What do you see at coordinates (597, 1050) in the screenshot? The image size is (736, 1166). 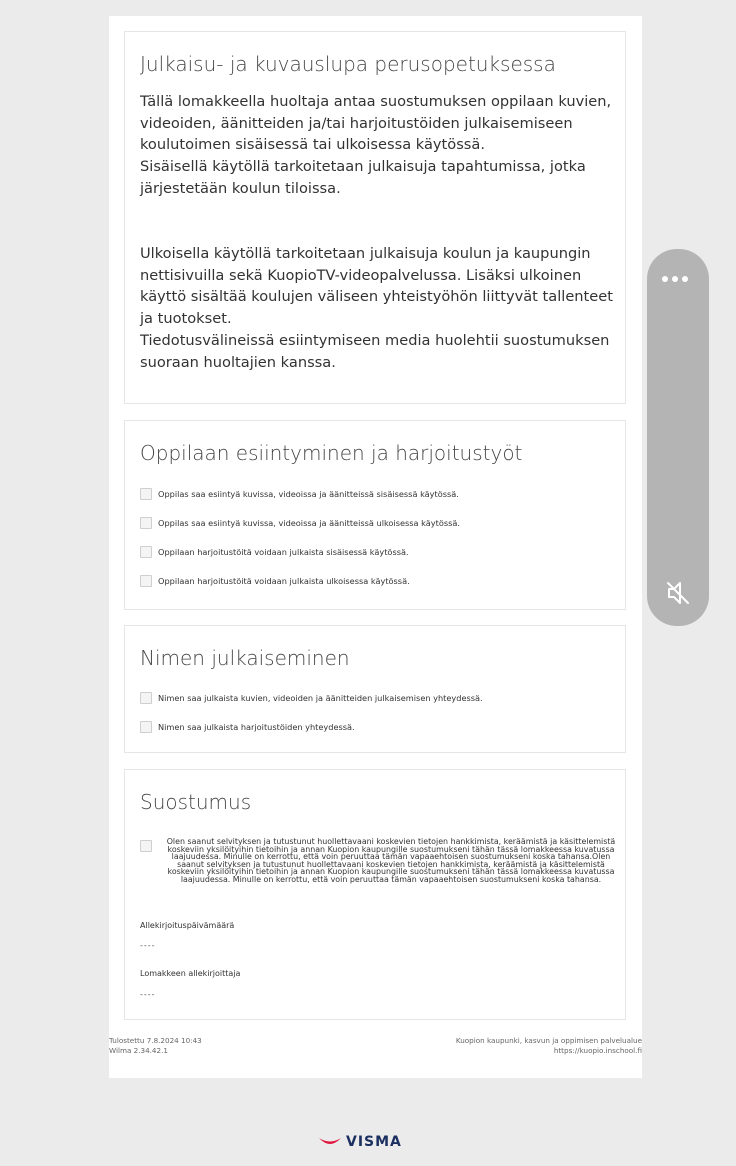 I see `site-url: https://kuopio.inschool.fi` at bounding box center [597, 1050].